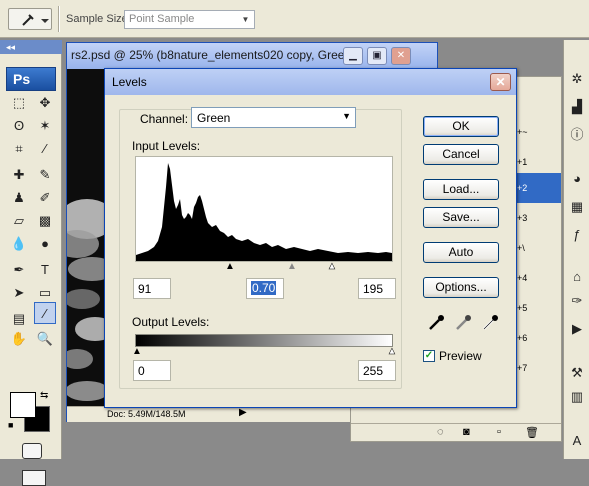 The width and height of the screenshot is (589, 486). I want to click on load-selection-icon: ◌, so click(440, 432).